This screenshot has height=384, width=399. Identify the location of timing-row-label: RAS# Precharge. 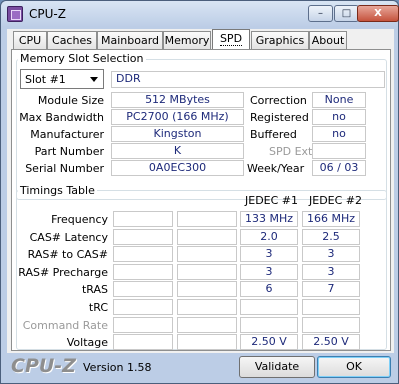
(63, 272).